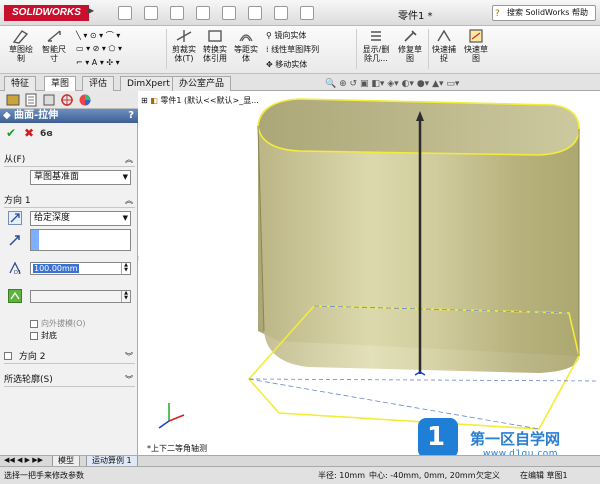 This screenshot has width=600, height=484. Describe the element at coordinates (57, 177) in the screenshot. I see `from-value: 草图基准面` at that location.